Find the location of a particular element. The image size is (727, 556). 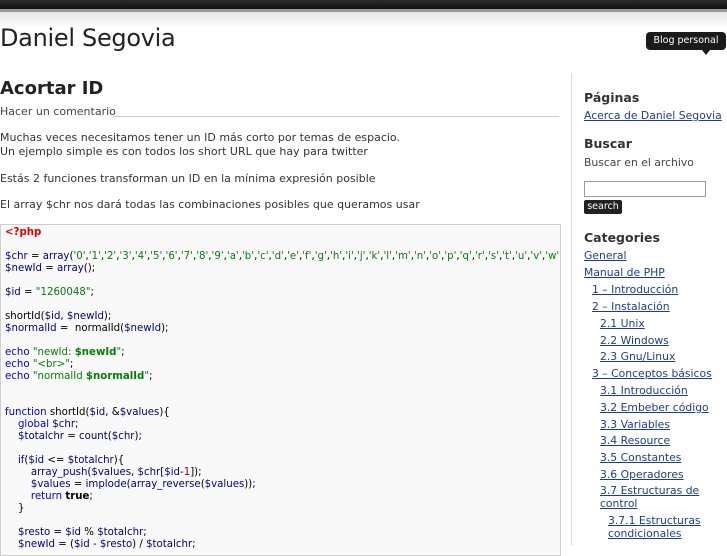

search-button: search is located at coordinates (603, 207).